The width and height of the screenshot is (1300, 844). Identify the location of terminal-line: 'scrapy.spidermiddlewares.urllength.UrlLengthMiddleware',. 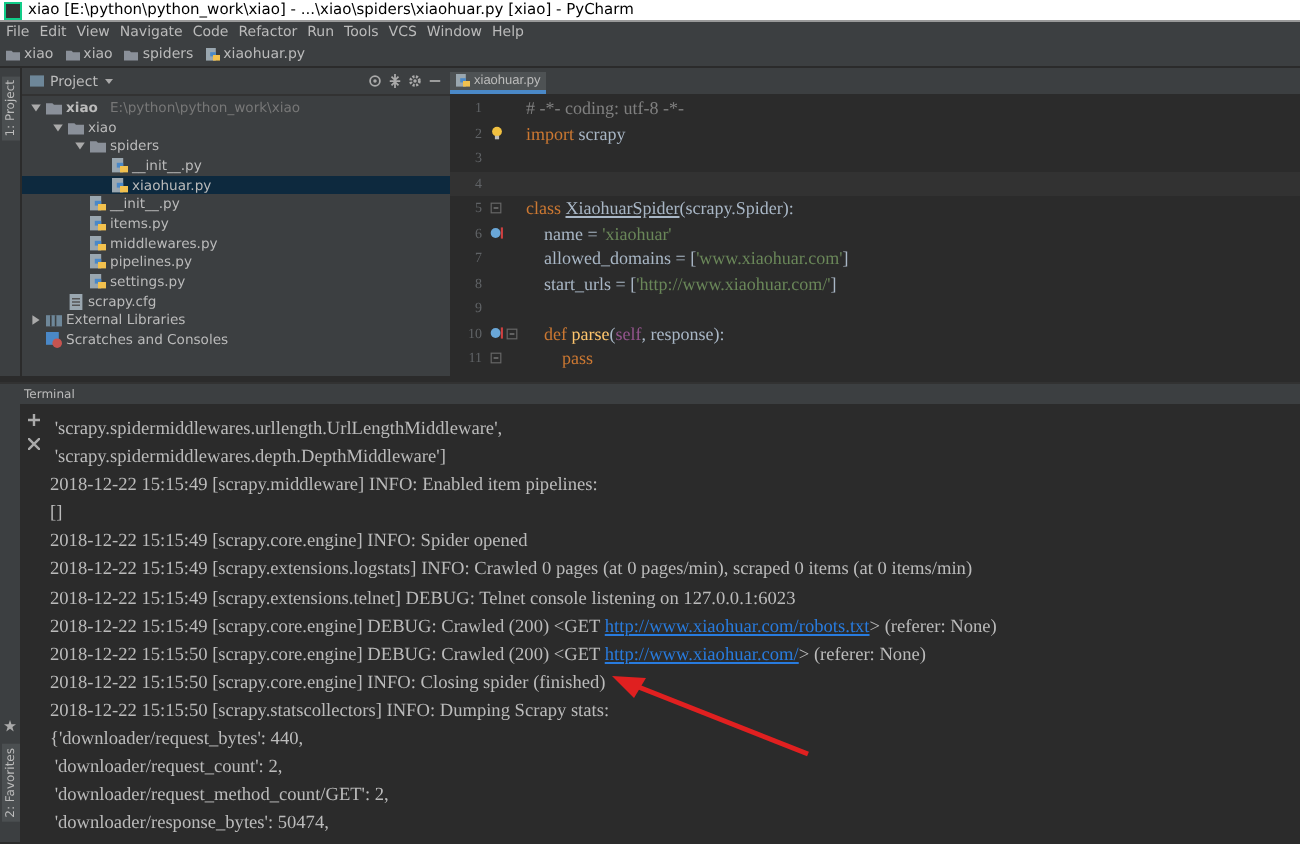
(278, 431).